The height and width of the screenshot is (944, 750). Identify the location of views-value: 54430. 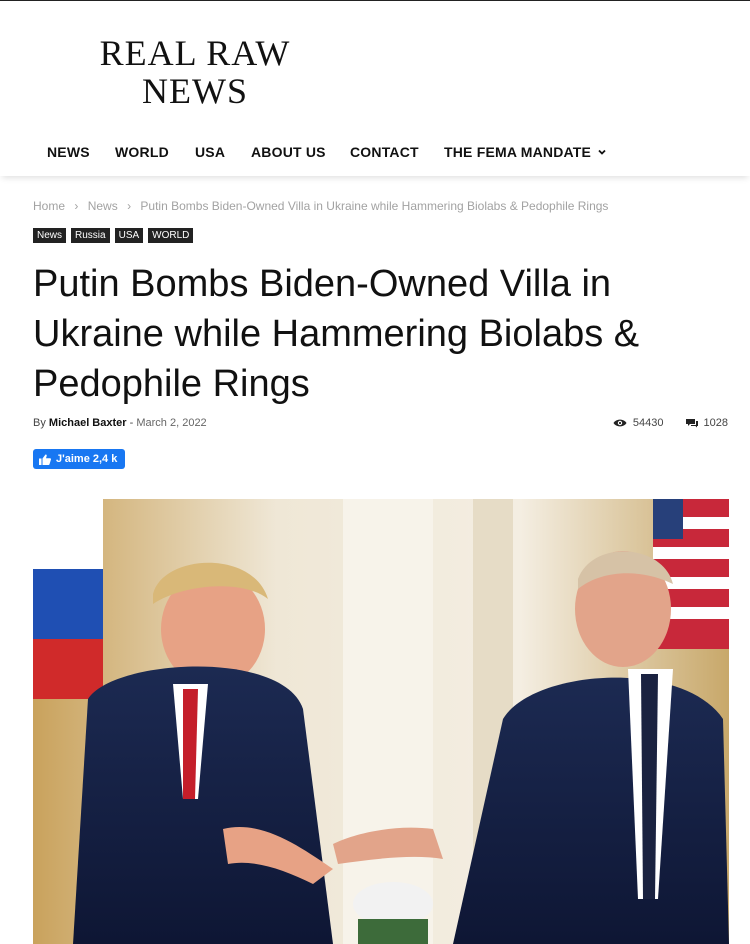
(648, 423).